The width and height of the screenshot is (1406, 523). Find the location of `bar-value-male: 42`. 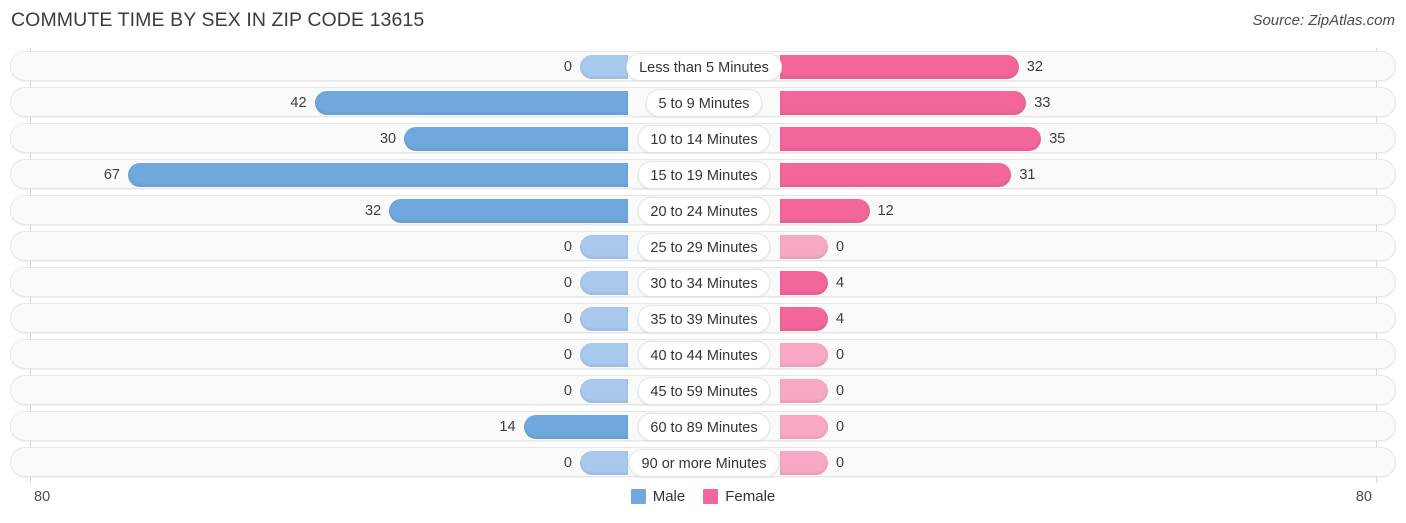

bar-value-male: 42 is located at coordinates (298, 103).